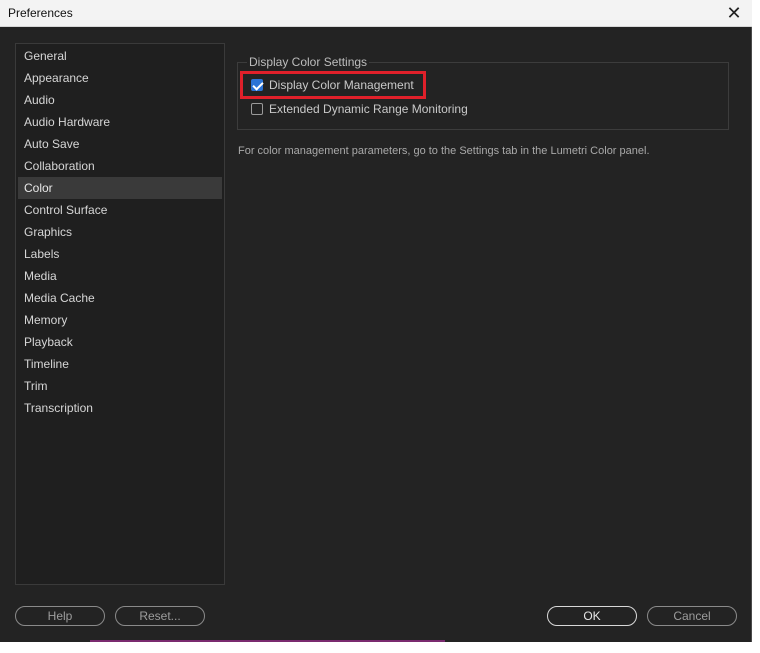 The image size is (760, 653). I want to click on sidebar-item-trim: Trim, so click(120, 386).